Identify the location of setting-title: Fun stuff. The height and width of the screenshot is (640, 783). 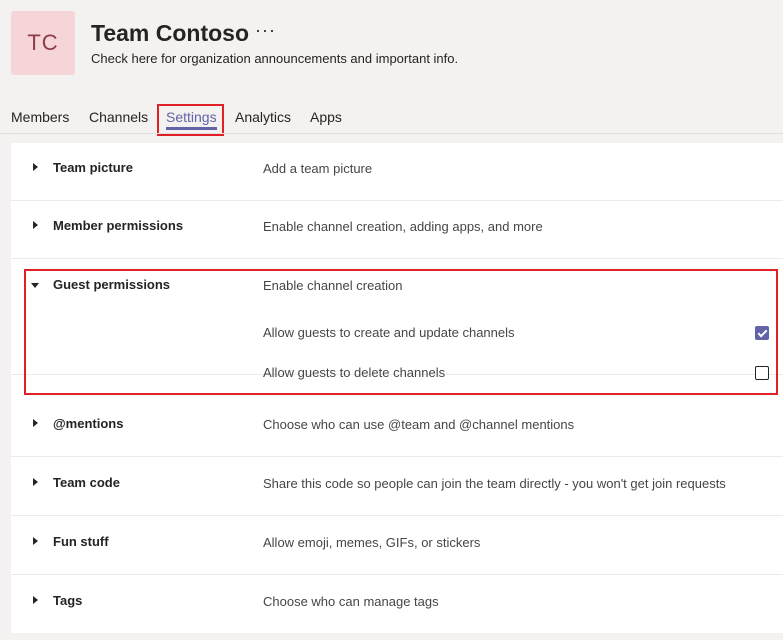
(81, 541).